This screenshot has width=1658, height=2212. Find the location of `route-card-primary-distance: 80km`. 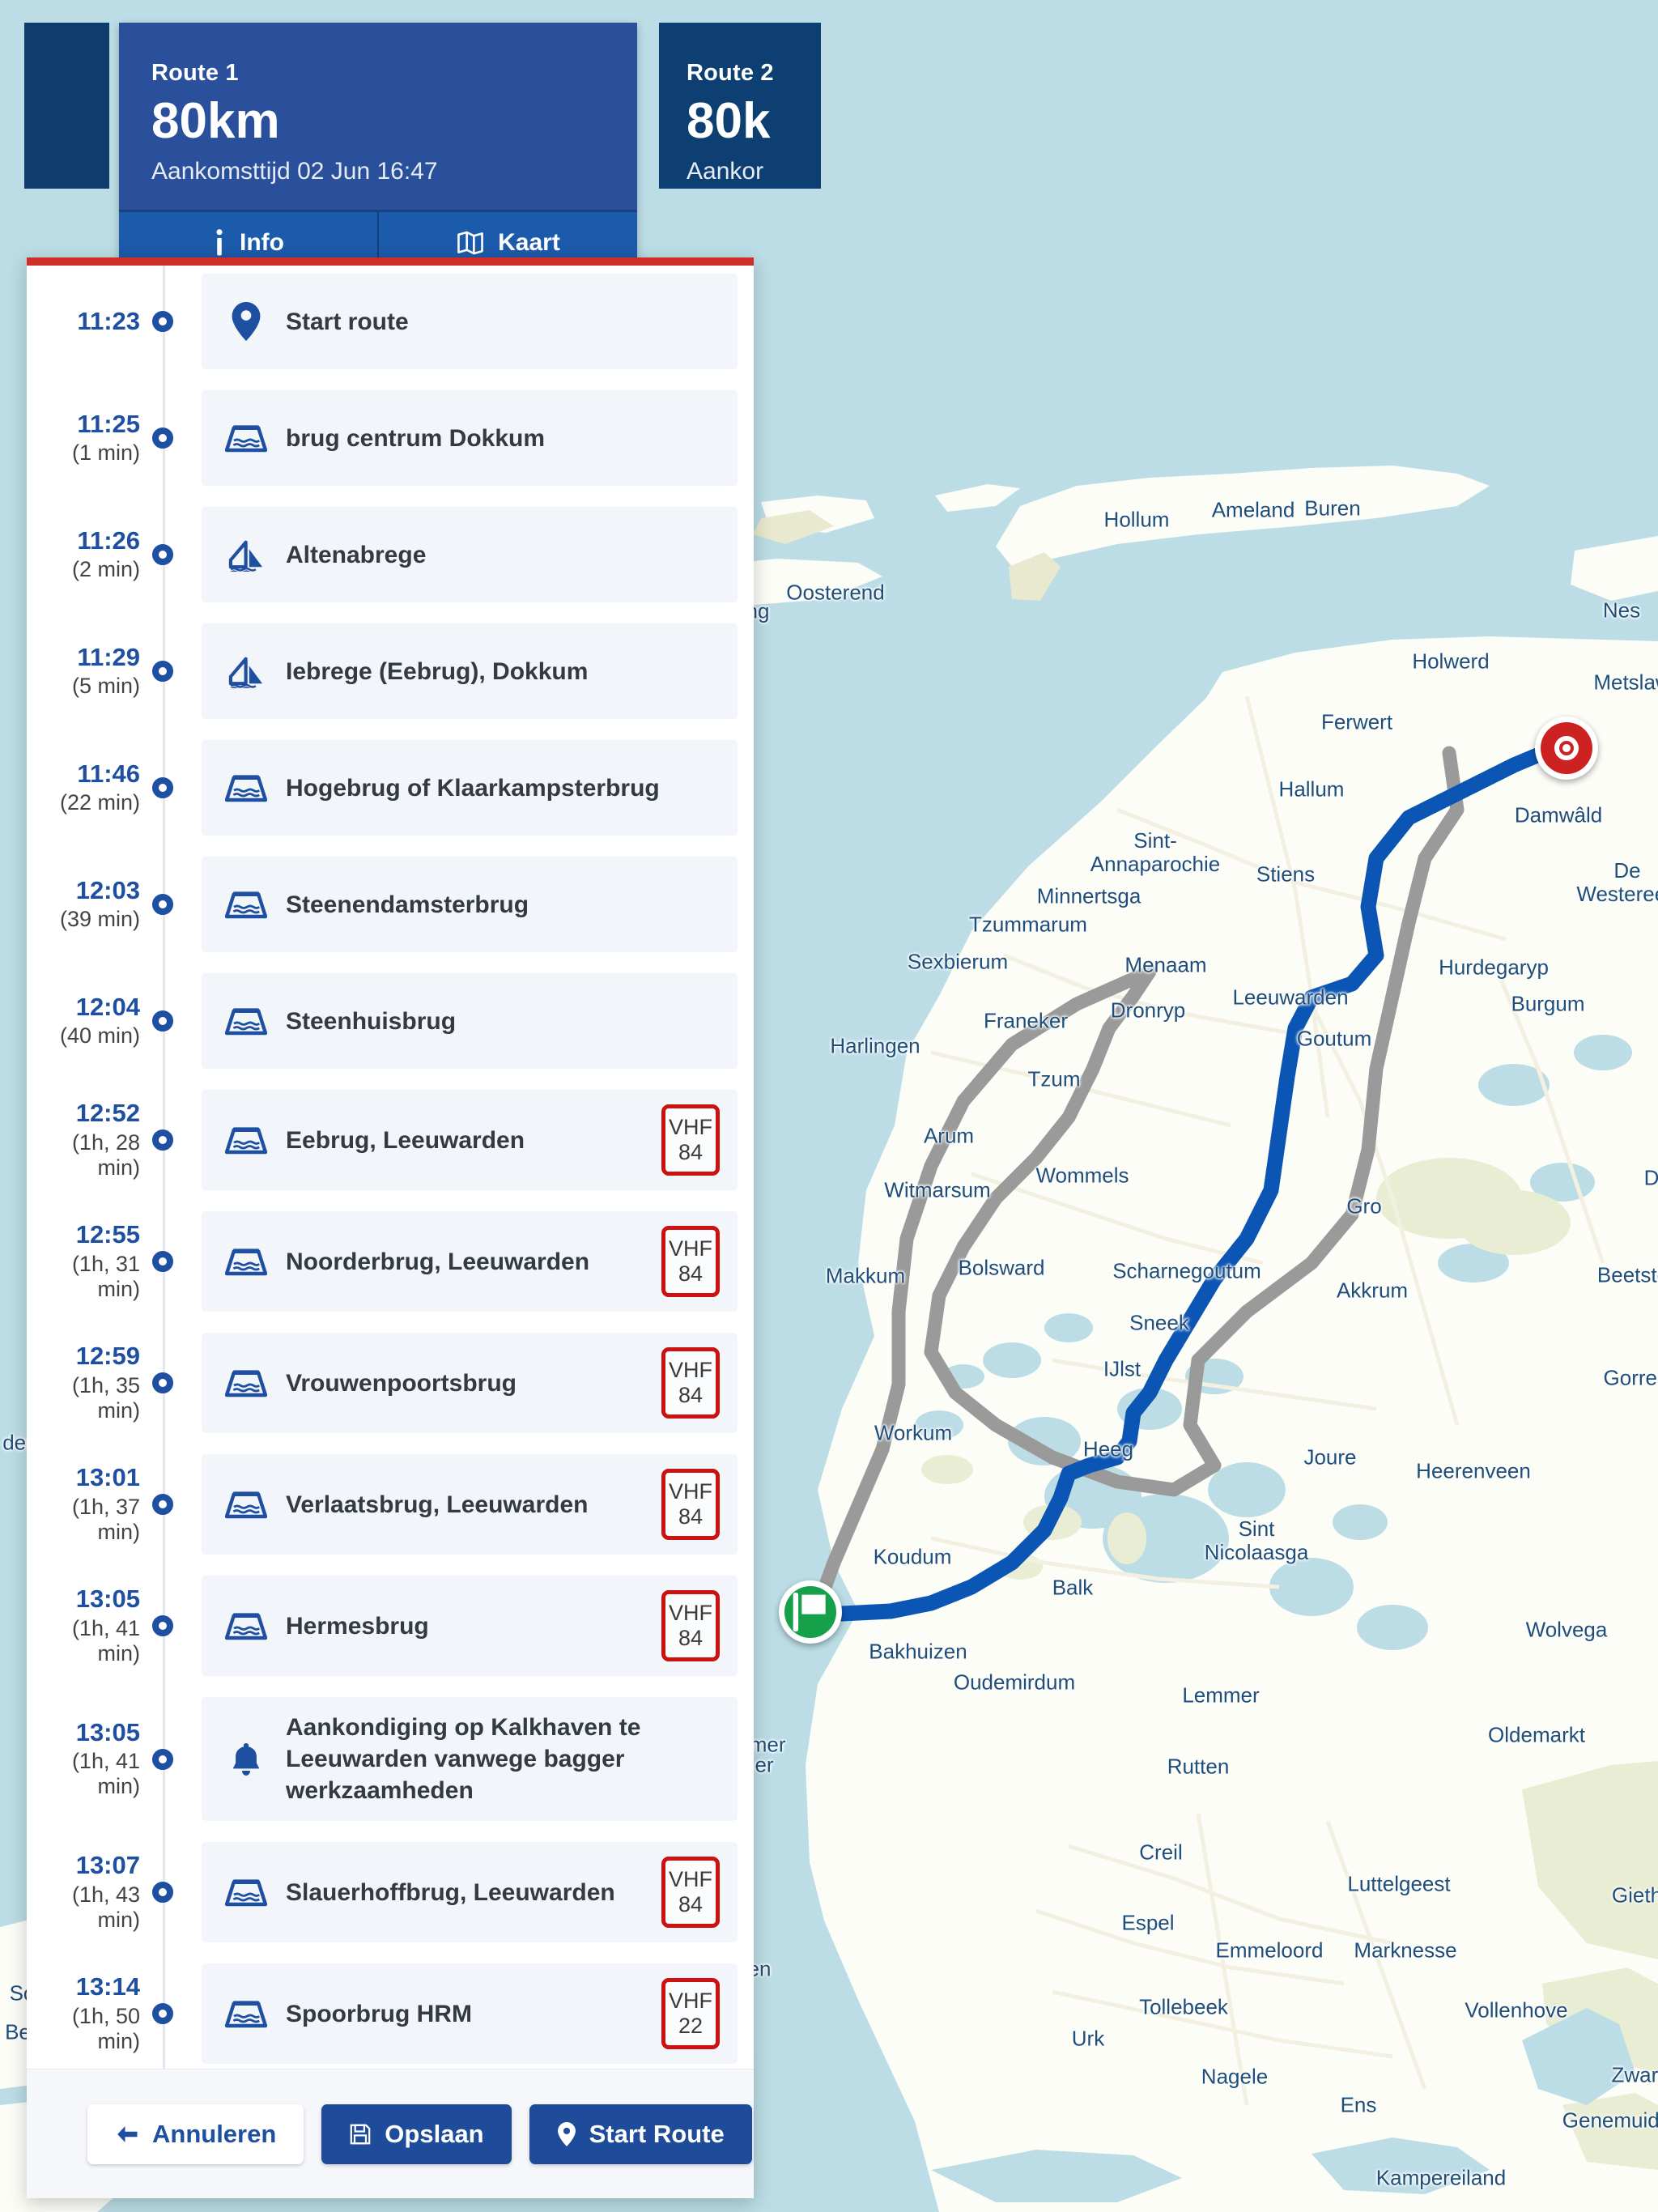

route-card-primary-distance: 80km is located at coordinates (215, 121).